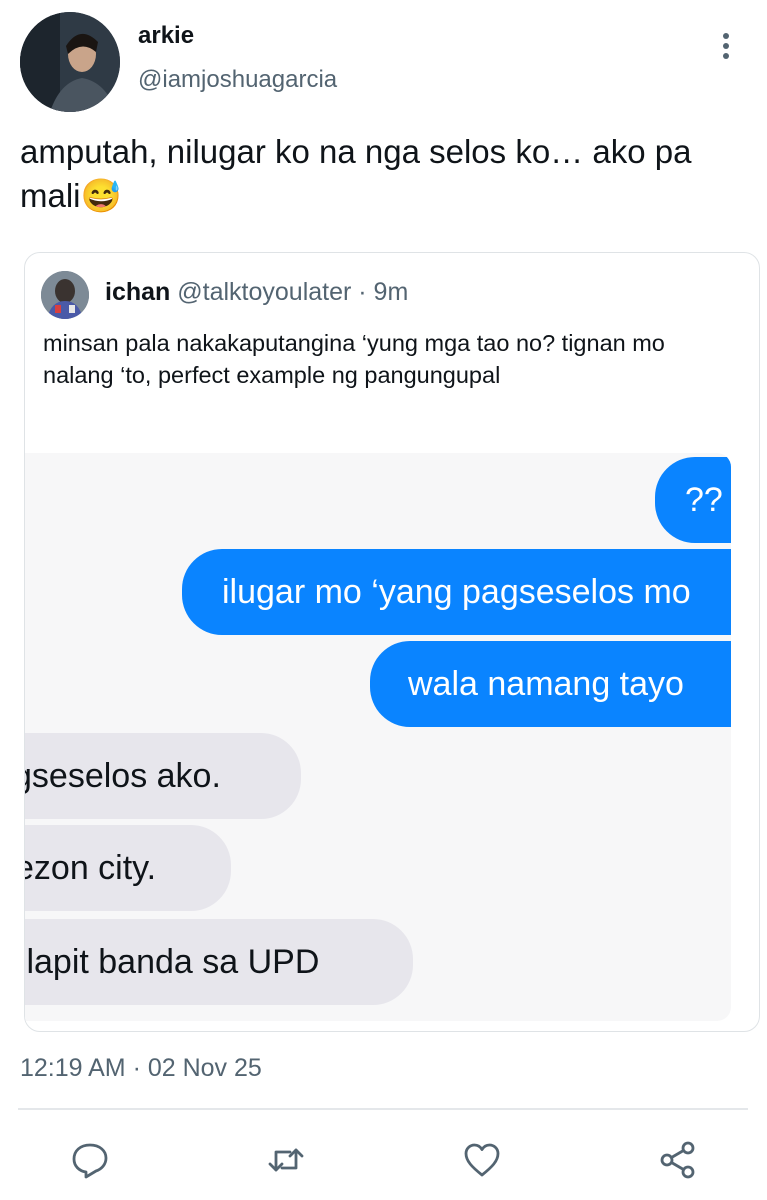 Image resolution: width=767 pixels, height=1200 pixels. What do you see at coordinates (264, 292) in the screenshot?
I see `quoted-handle: @talktoyoulater` at bounding box center [264, 292].